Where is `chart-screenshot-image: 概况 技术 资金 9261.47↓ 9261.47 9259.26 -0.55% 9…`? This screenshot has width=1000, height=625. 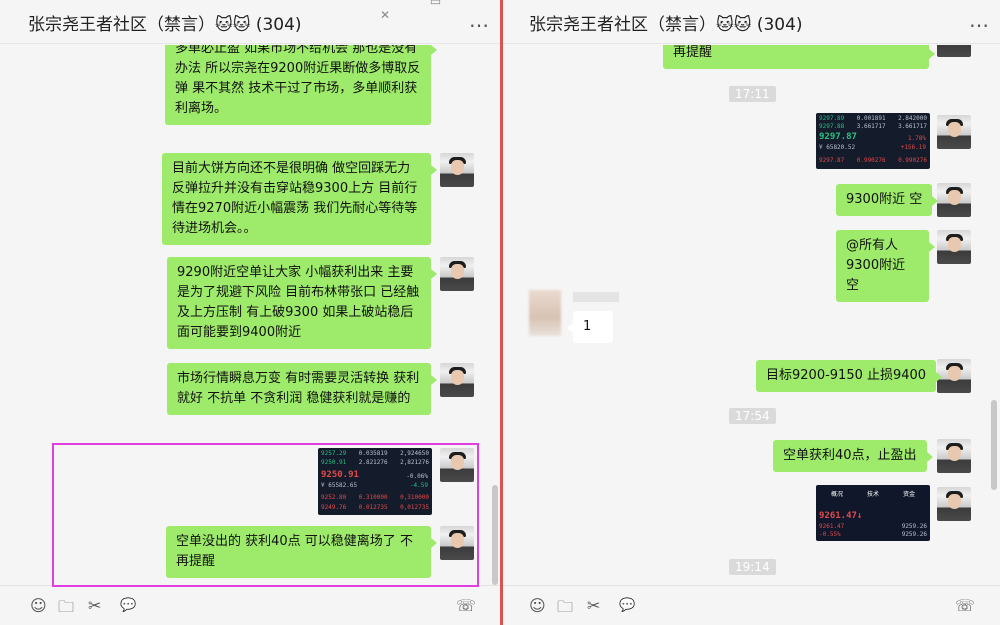
chart-screenshot-image: 概况 技术 资金 9261.47↓ 9261.47 9259.26 -0.55% 9… is located at coordinates (873, 513).